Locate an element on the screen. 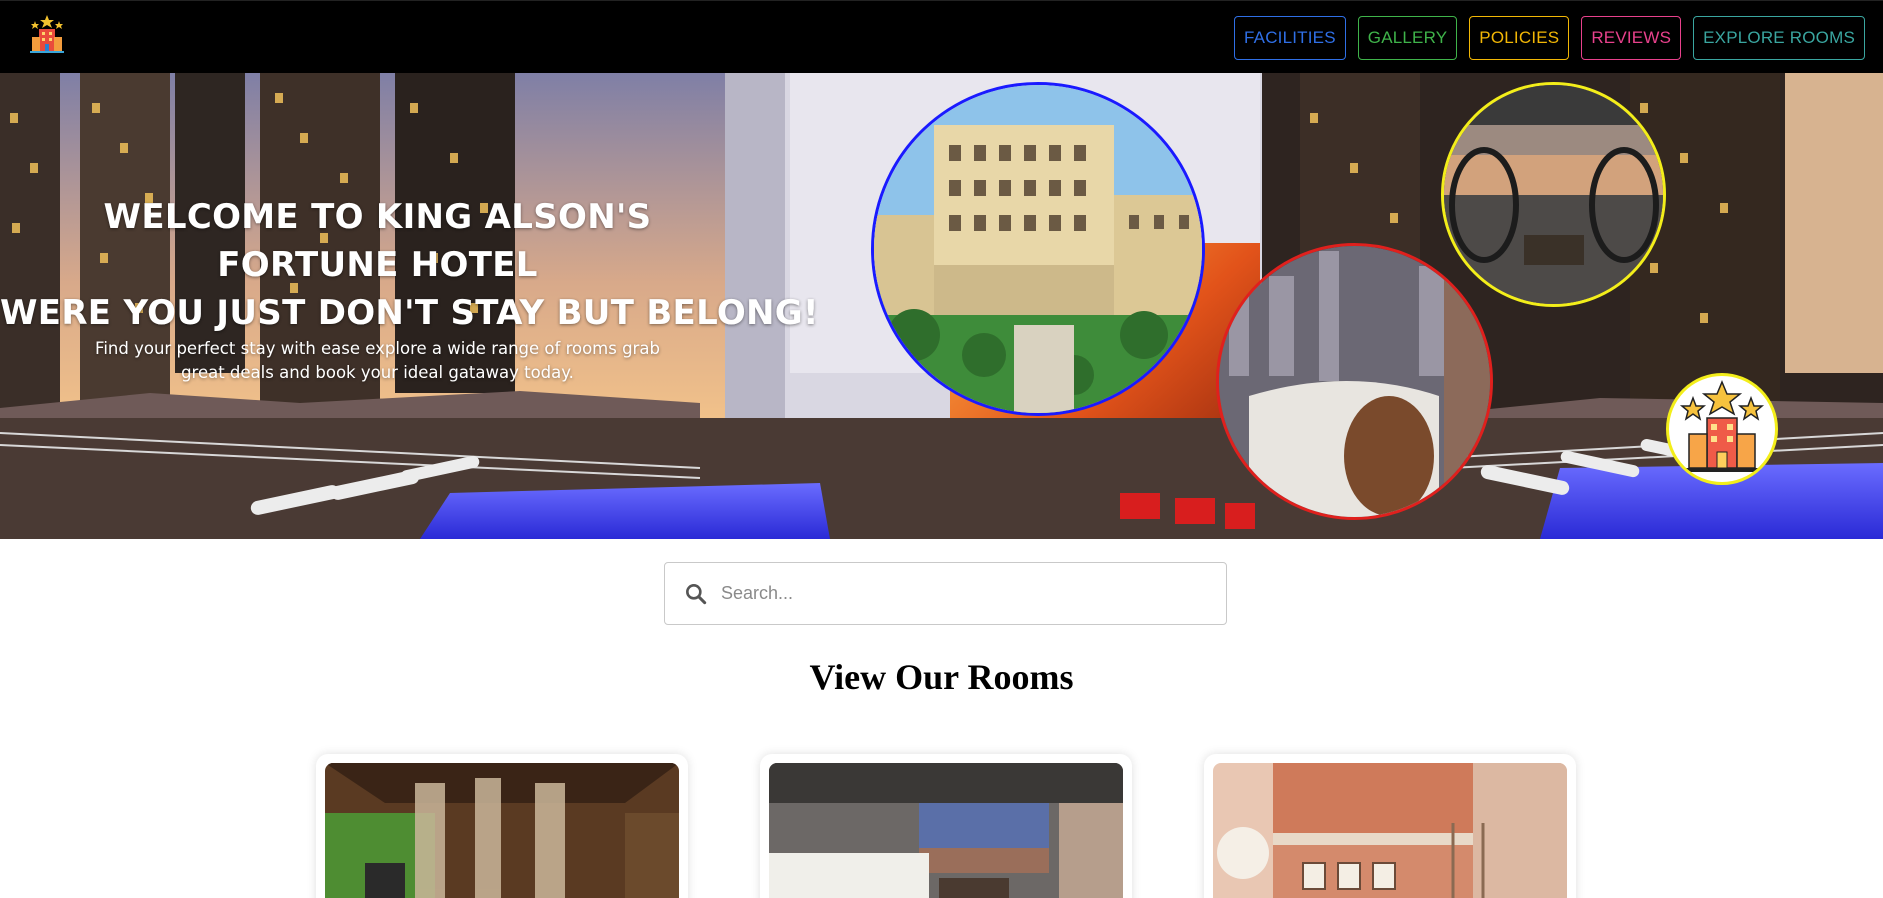 The width and height of the screenshot is (1883, 898). search-input is located at coordinates (973, 593).